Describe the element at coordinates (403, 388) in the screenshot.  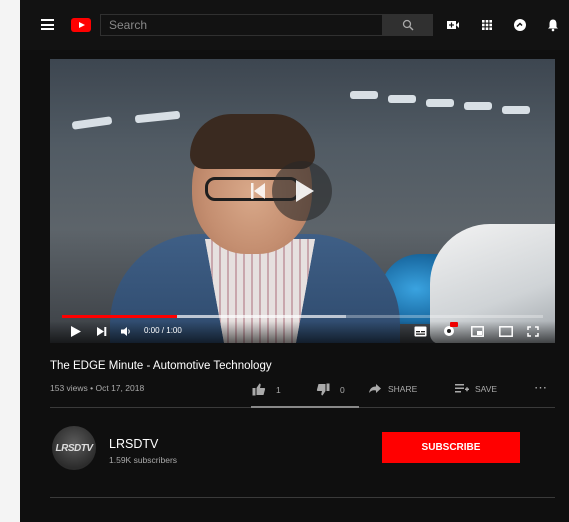
I see `share-label: SHARE` at that location.